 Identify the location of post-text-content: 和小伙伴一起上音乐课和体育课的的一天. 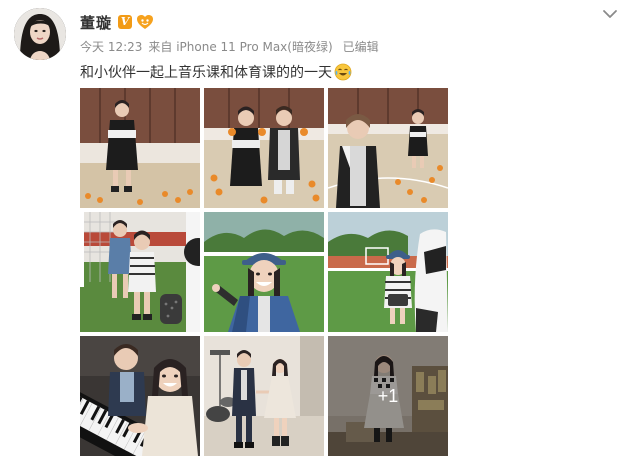
(206, 73).